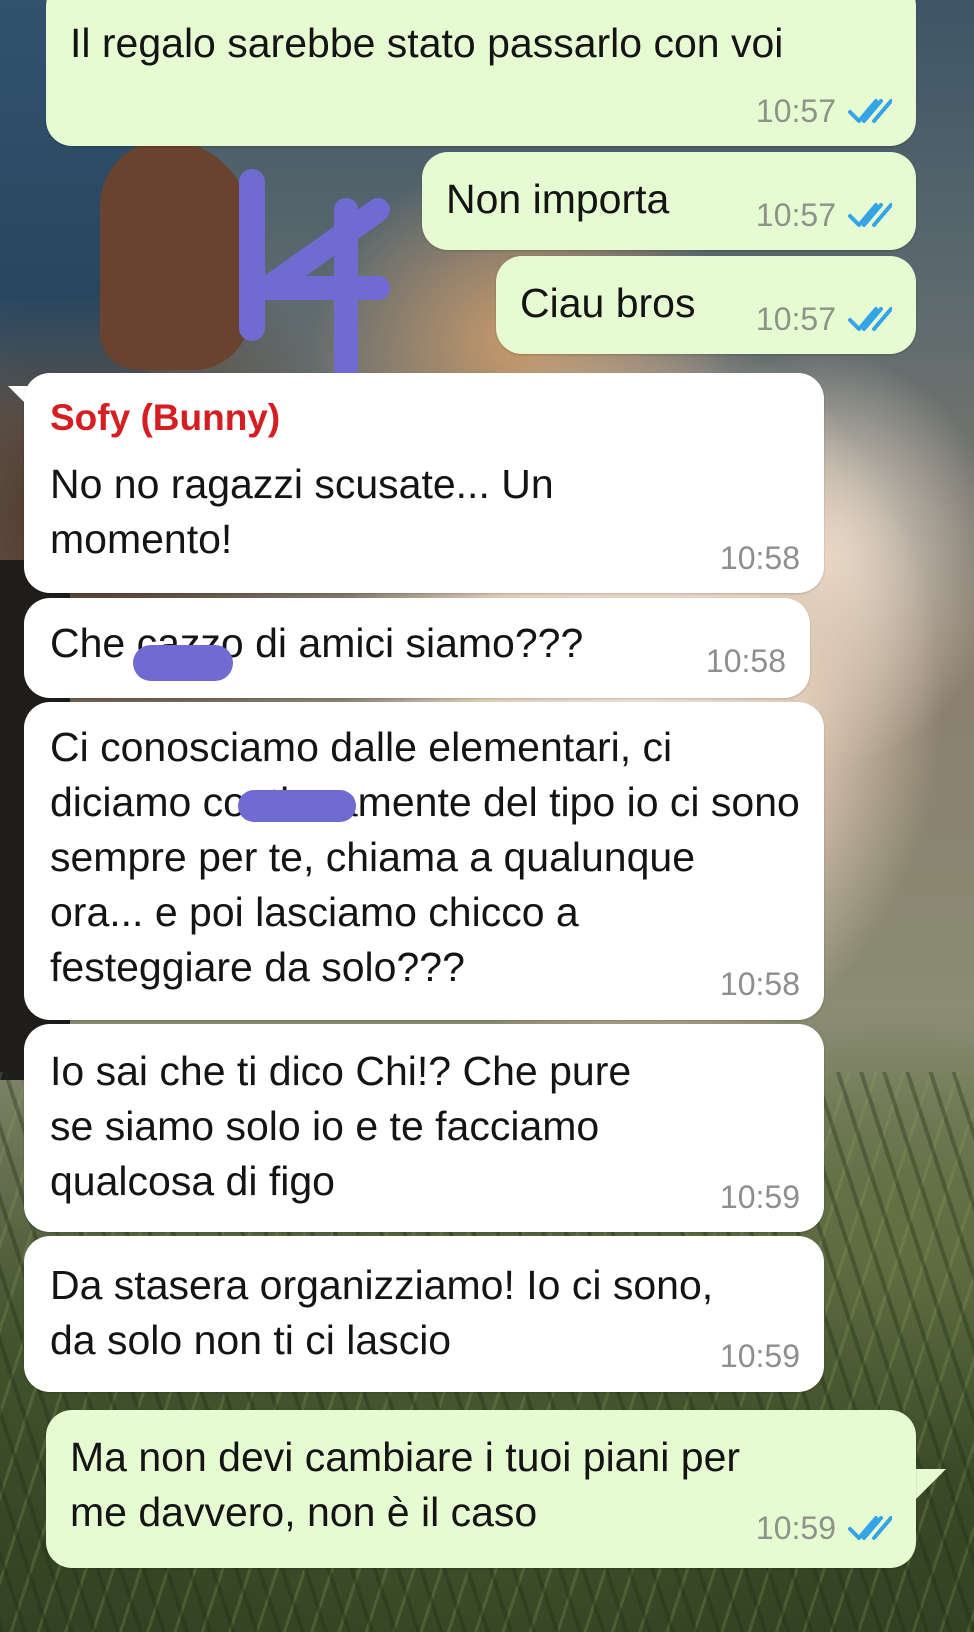 This screenshot has width=974, height=1632. What do you see at coordinates (427, 43) in the screenshot?
I see `message-text: Il regalo sarebbe stato passarlo con voi` at bounding box center [427, 43].